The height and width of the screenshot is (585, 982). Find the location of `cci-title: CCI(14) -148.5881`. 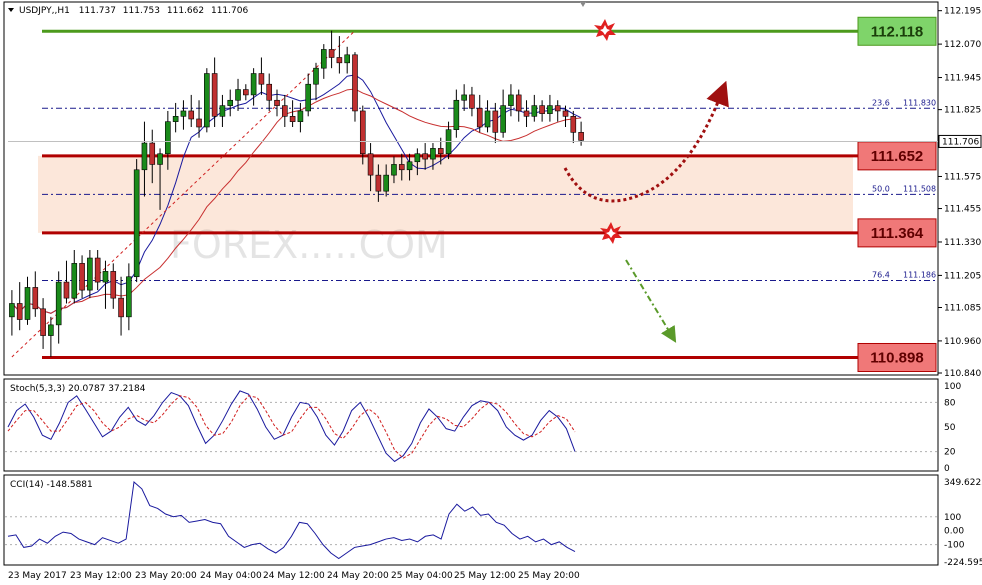

cci-title: CCI(14) -148.5881 is located at coordinates (51, 485).